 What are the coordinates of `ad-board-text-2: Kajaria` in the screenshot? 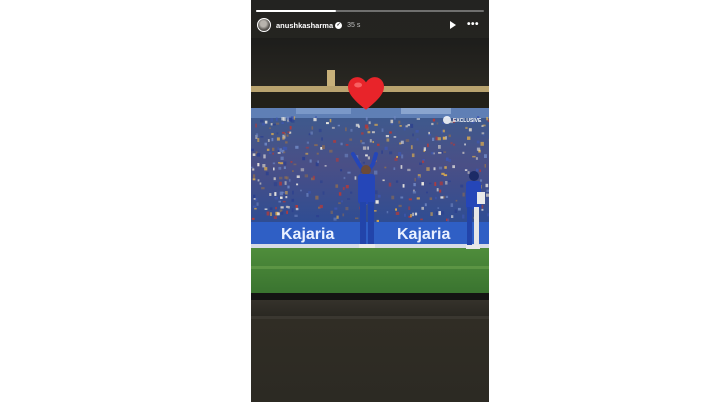 It's located at (423, 234).